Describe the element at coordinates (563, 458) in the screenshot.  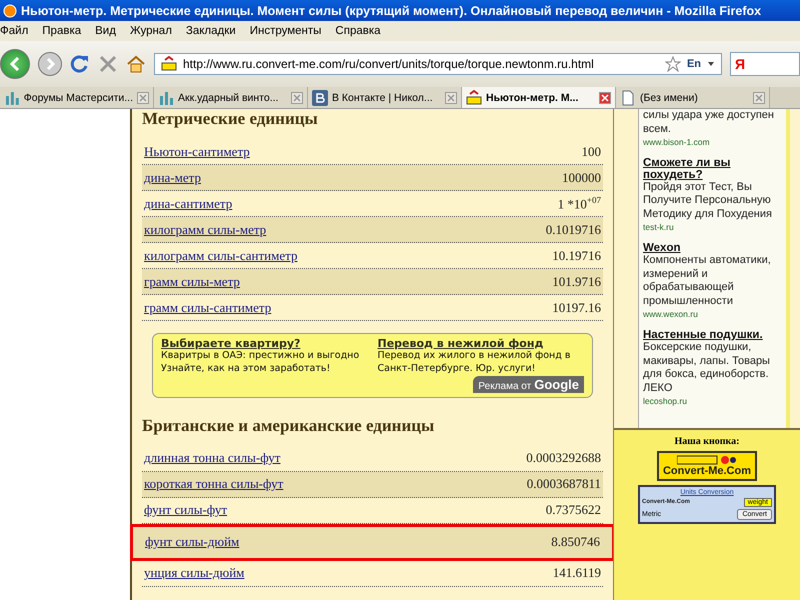
I see `unit-value: 0.0003292688` at that location.